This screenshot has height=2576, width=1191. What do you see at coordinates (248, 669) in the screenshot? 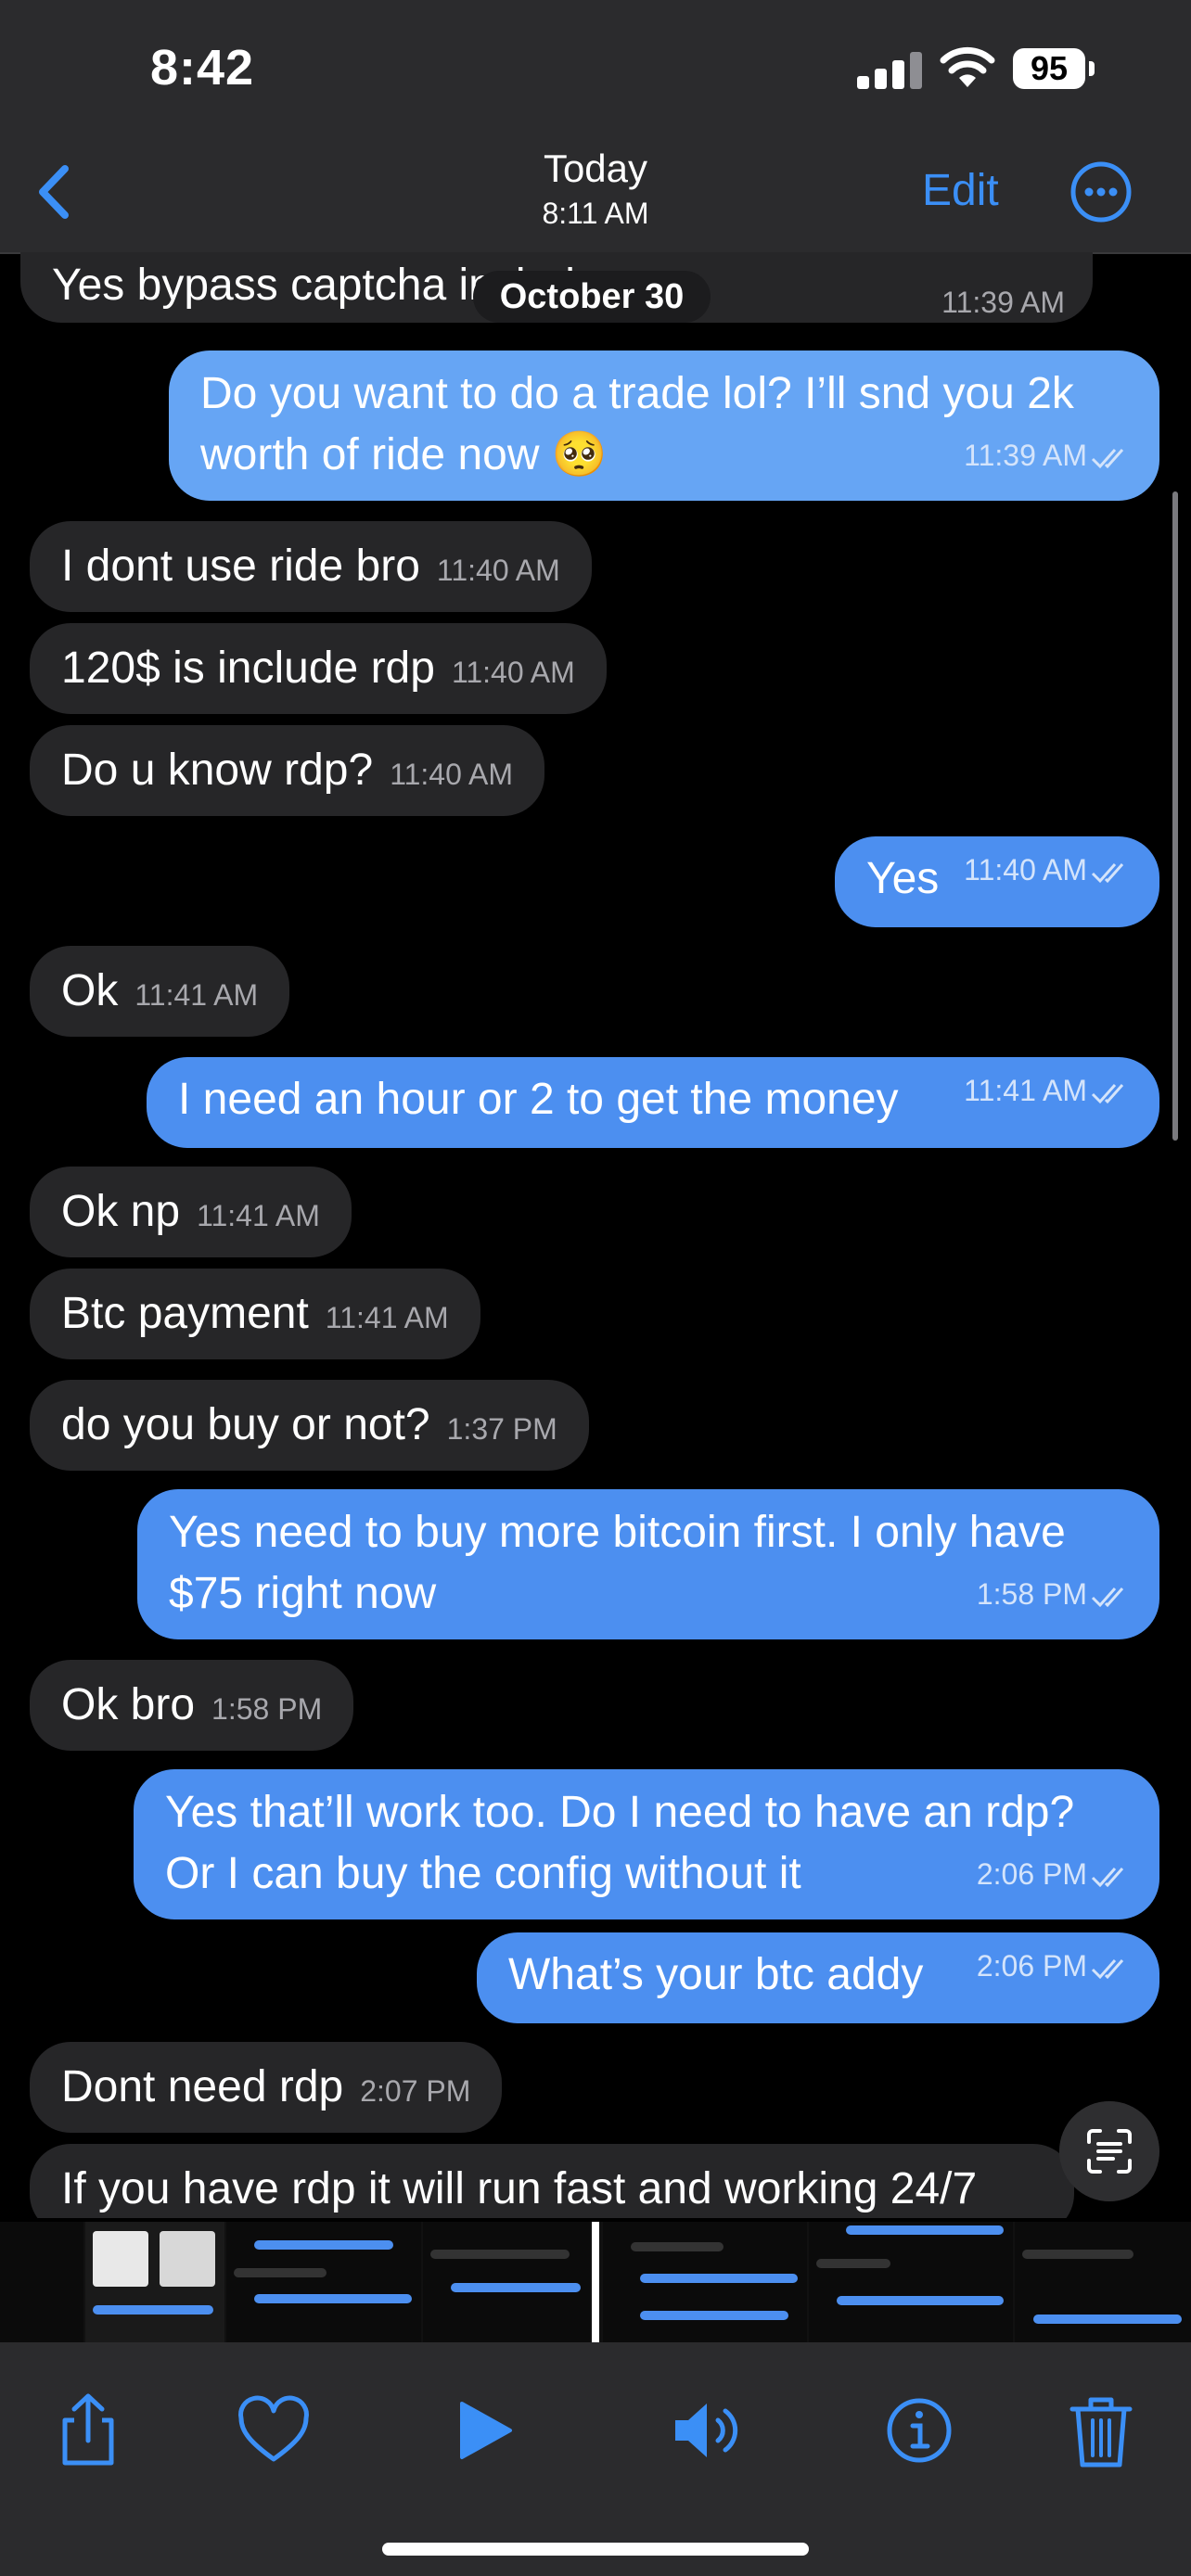
I see `message-text: 120$ is include rdp` at bounding box center [248, 669].